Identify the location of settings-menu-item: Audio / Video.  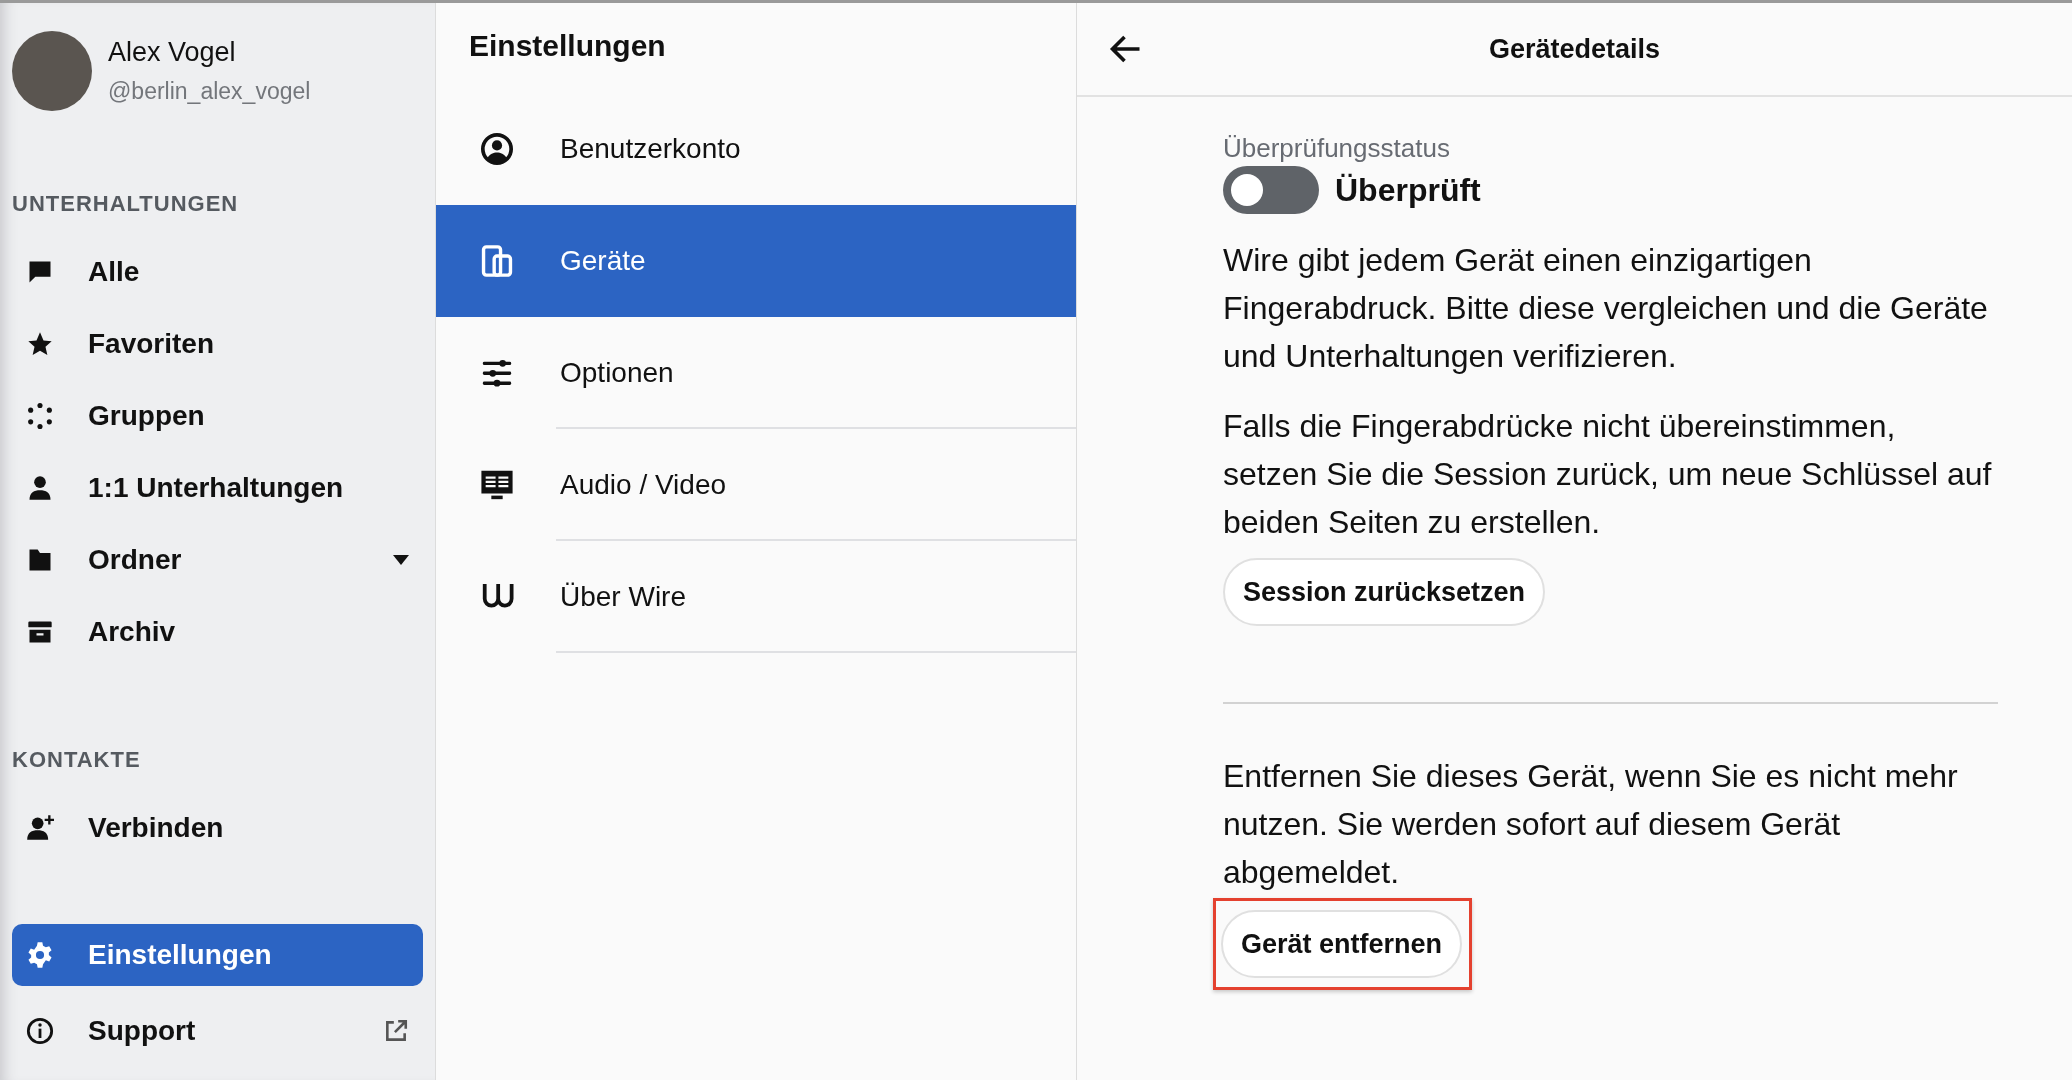
(756, 485).